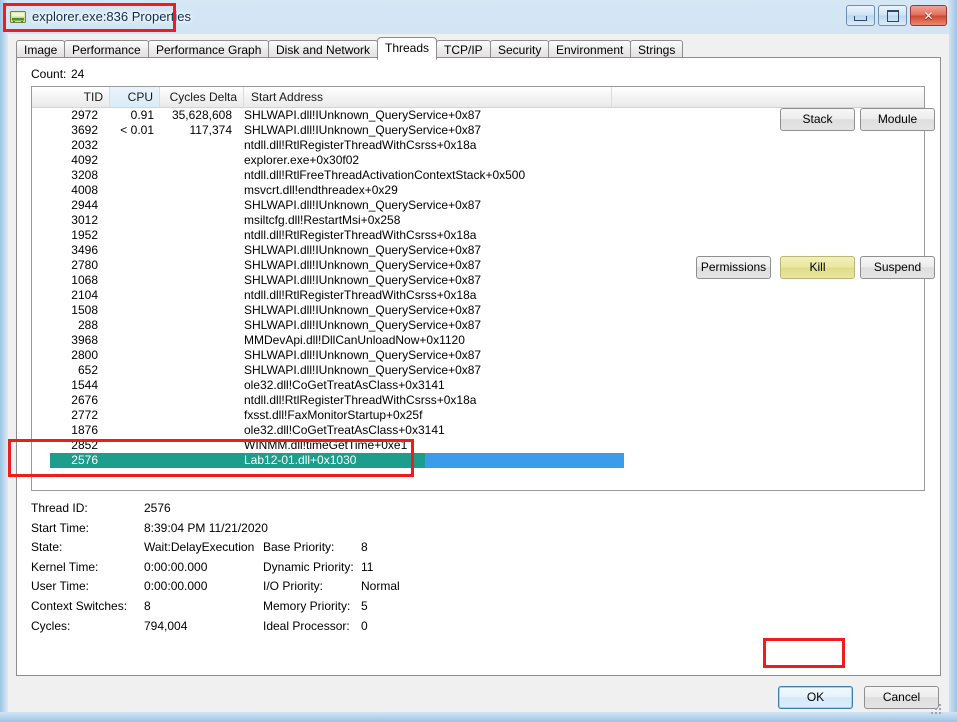 The height and width of the screenshot is (722, 957). Describe the element at coordinates (478, 415) in the screenshot. I see `table-row: 2772 fxsst.dll!FaxMonitorStartup+0x25f` at that location.